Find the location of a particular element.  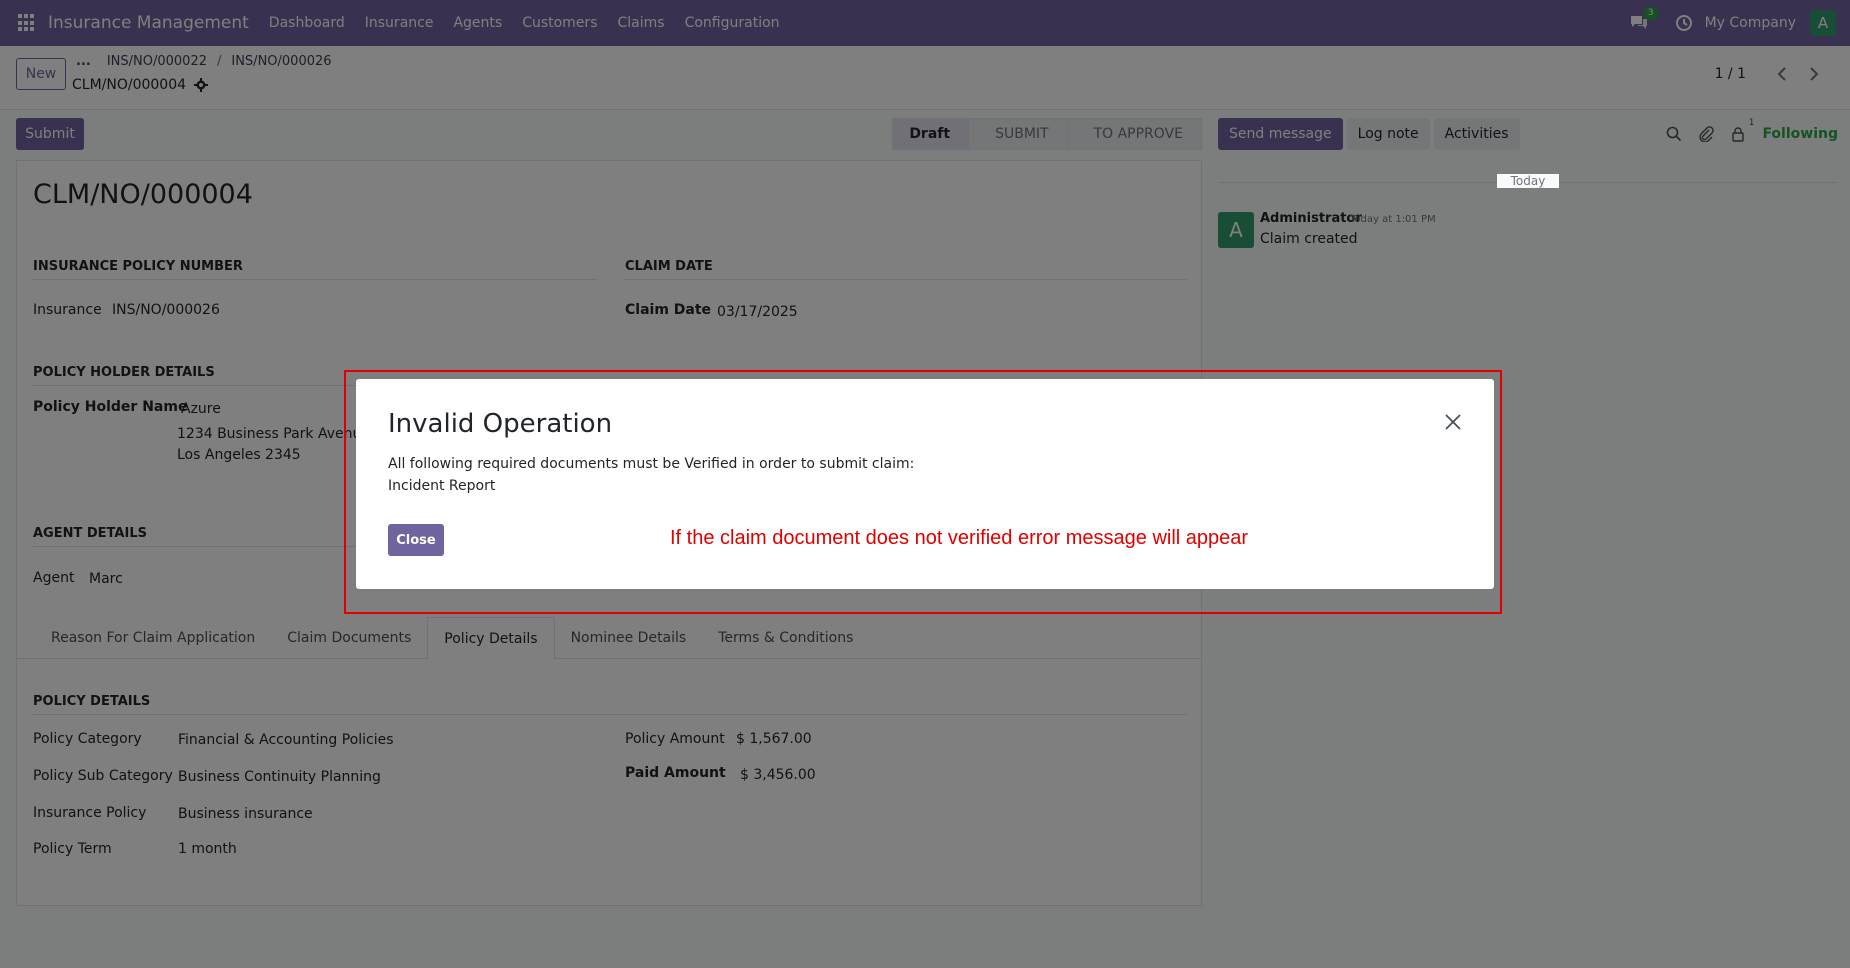

close-button: Close is located at coordinates (416, 540).